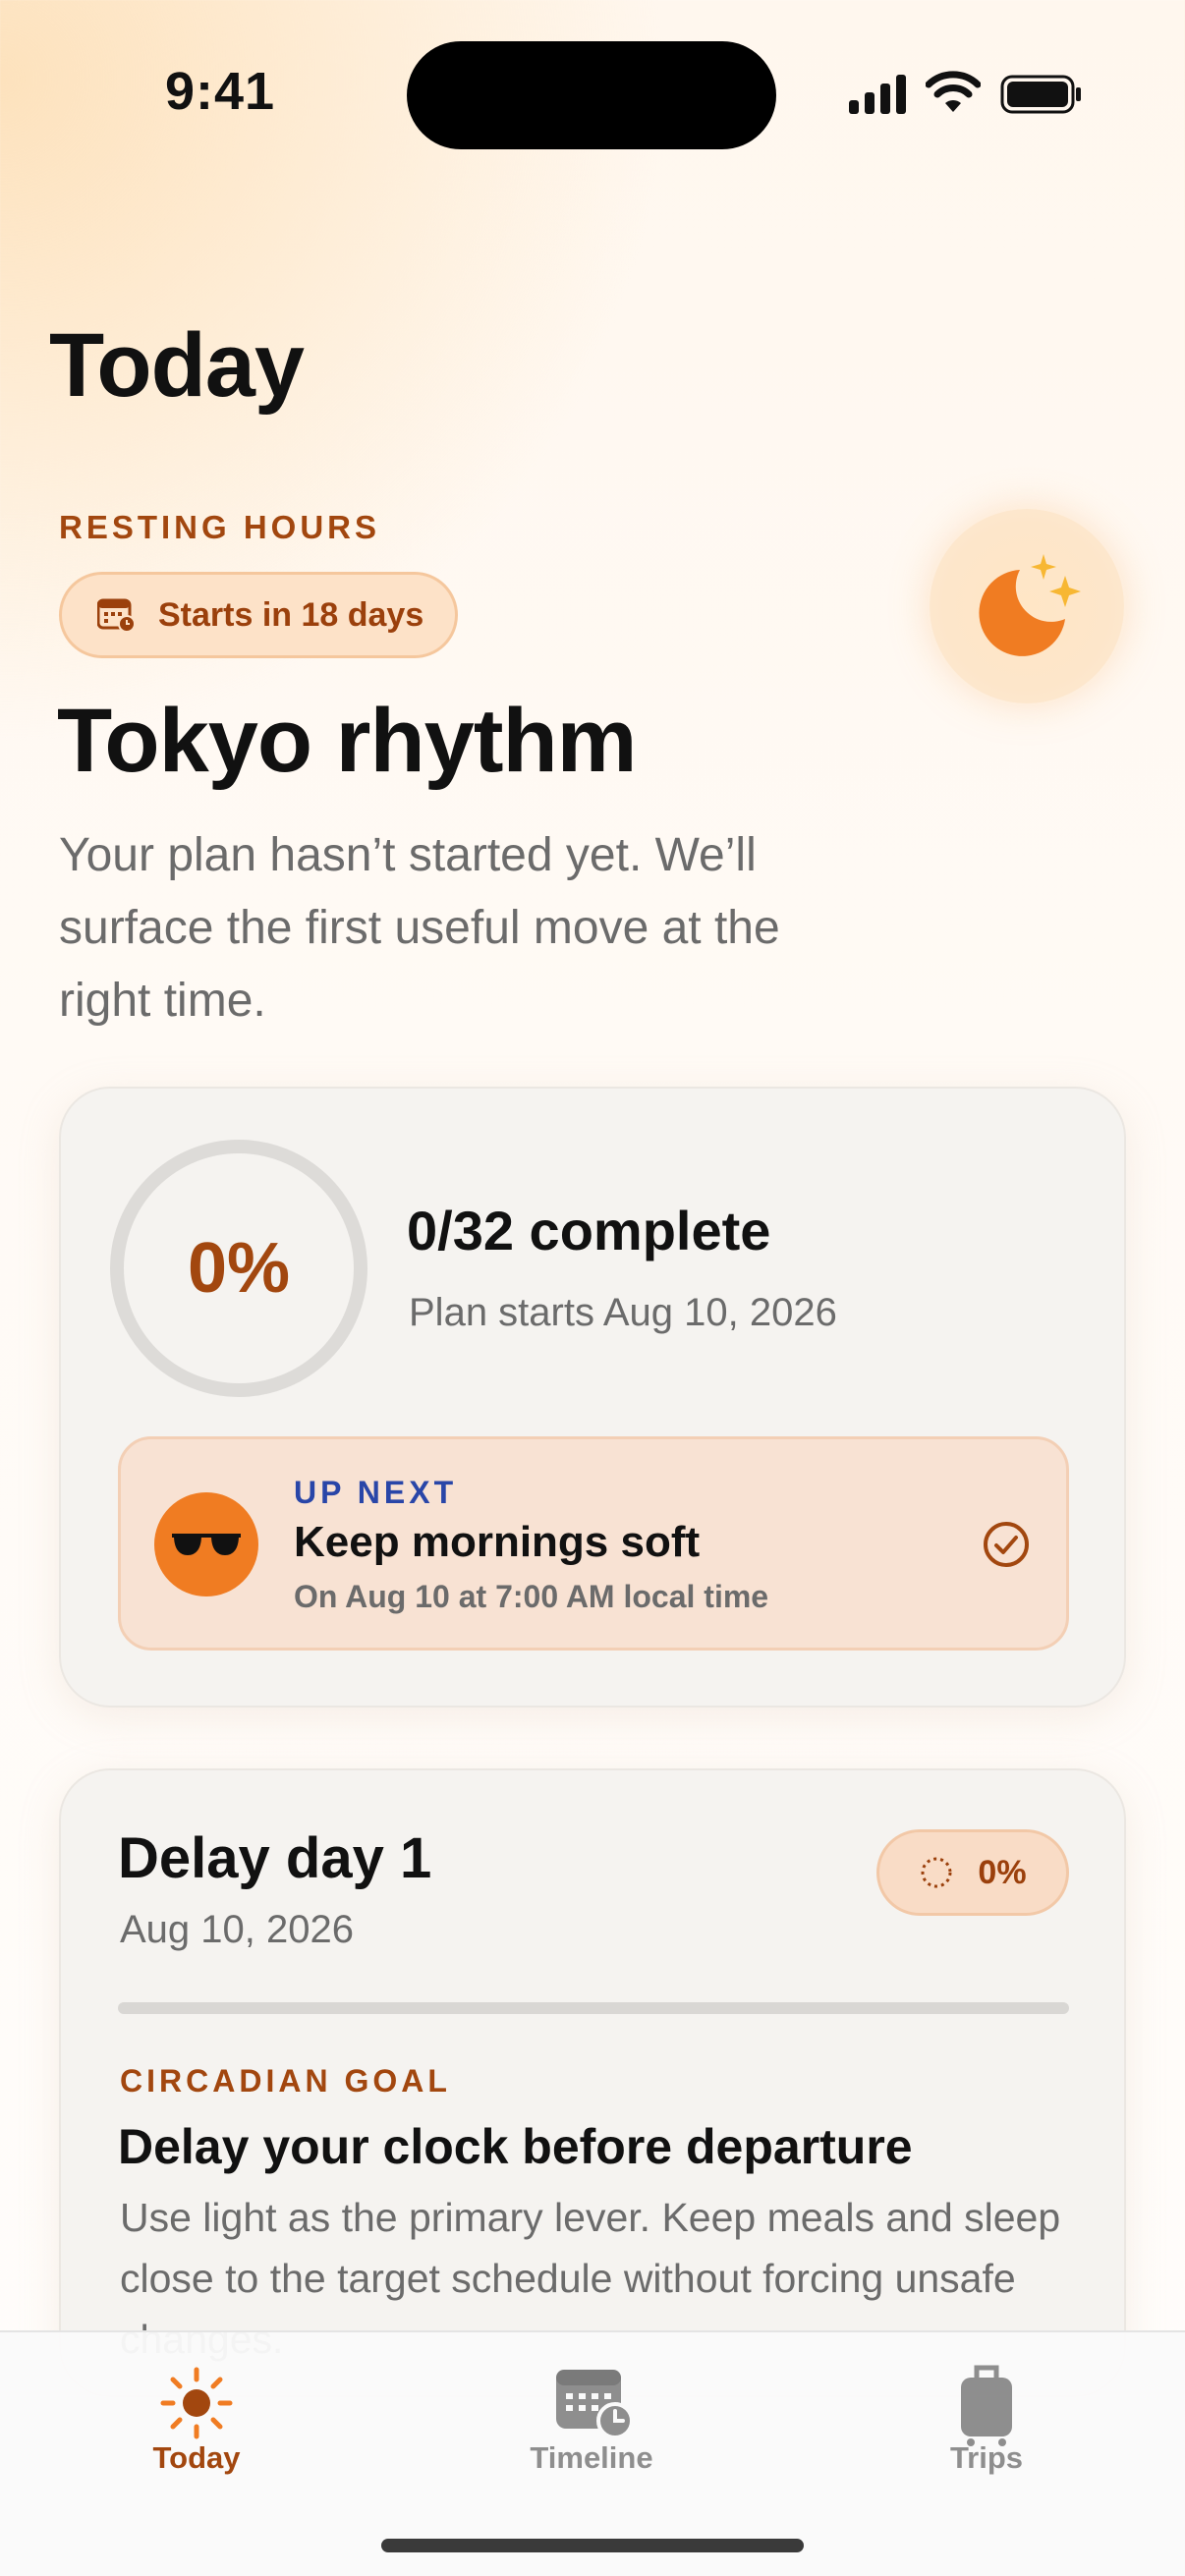  Describe the element at coordinates (197, 2403) in the screenshot. I see `sun-icon` at that location.